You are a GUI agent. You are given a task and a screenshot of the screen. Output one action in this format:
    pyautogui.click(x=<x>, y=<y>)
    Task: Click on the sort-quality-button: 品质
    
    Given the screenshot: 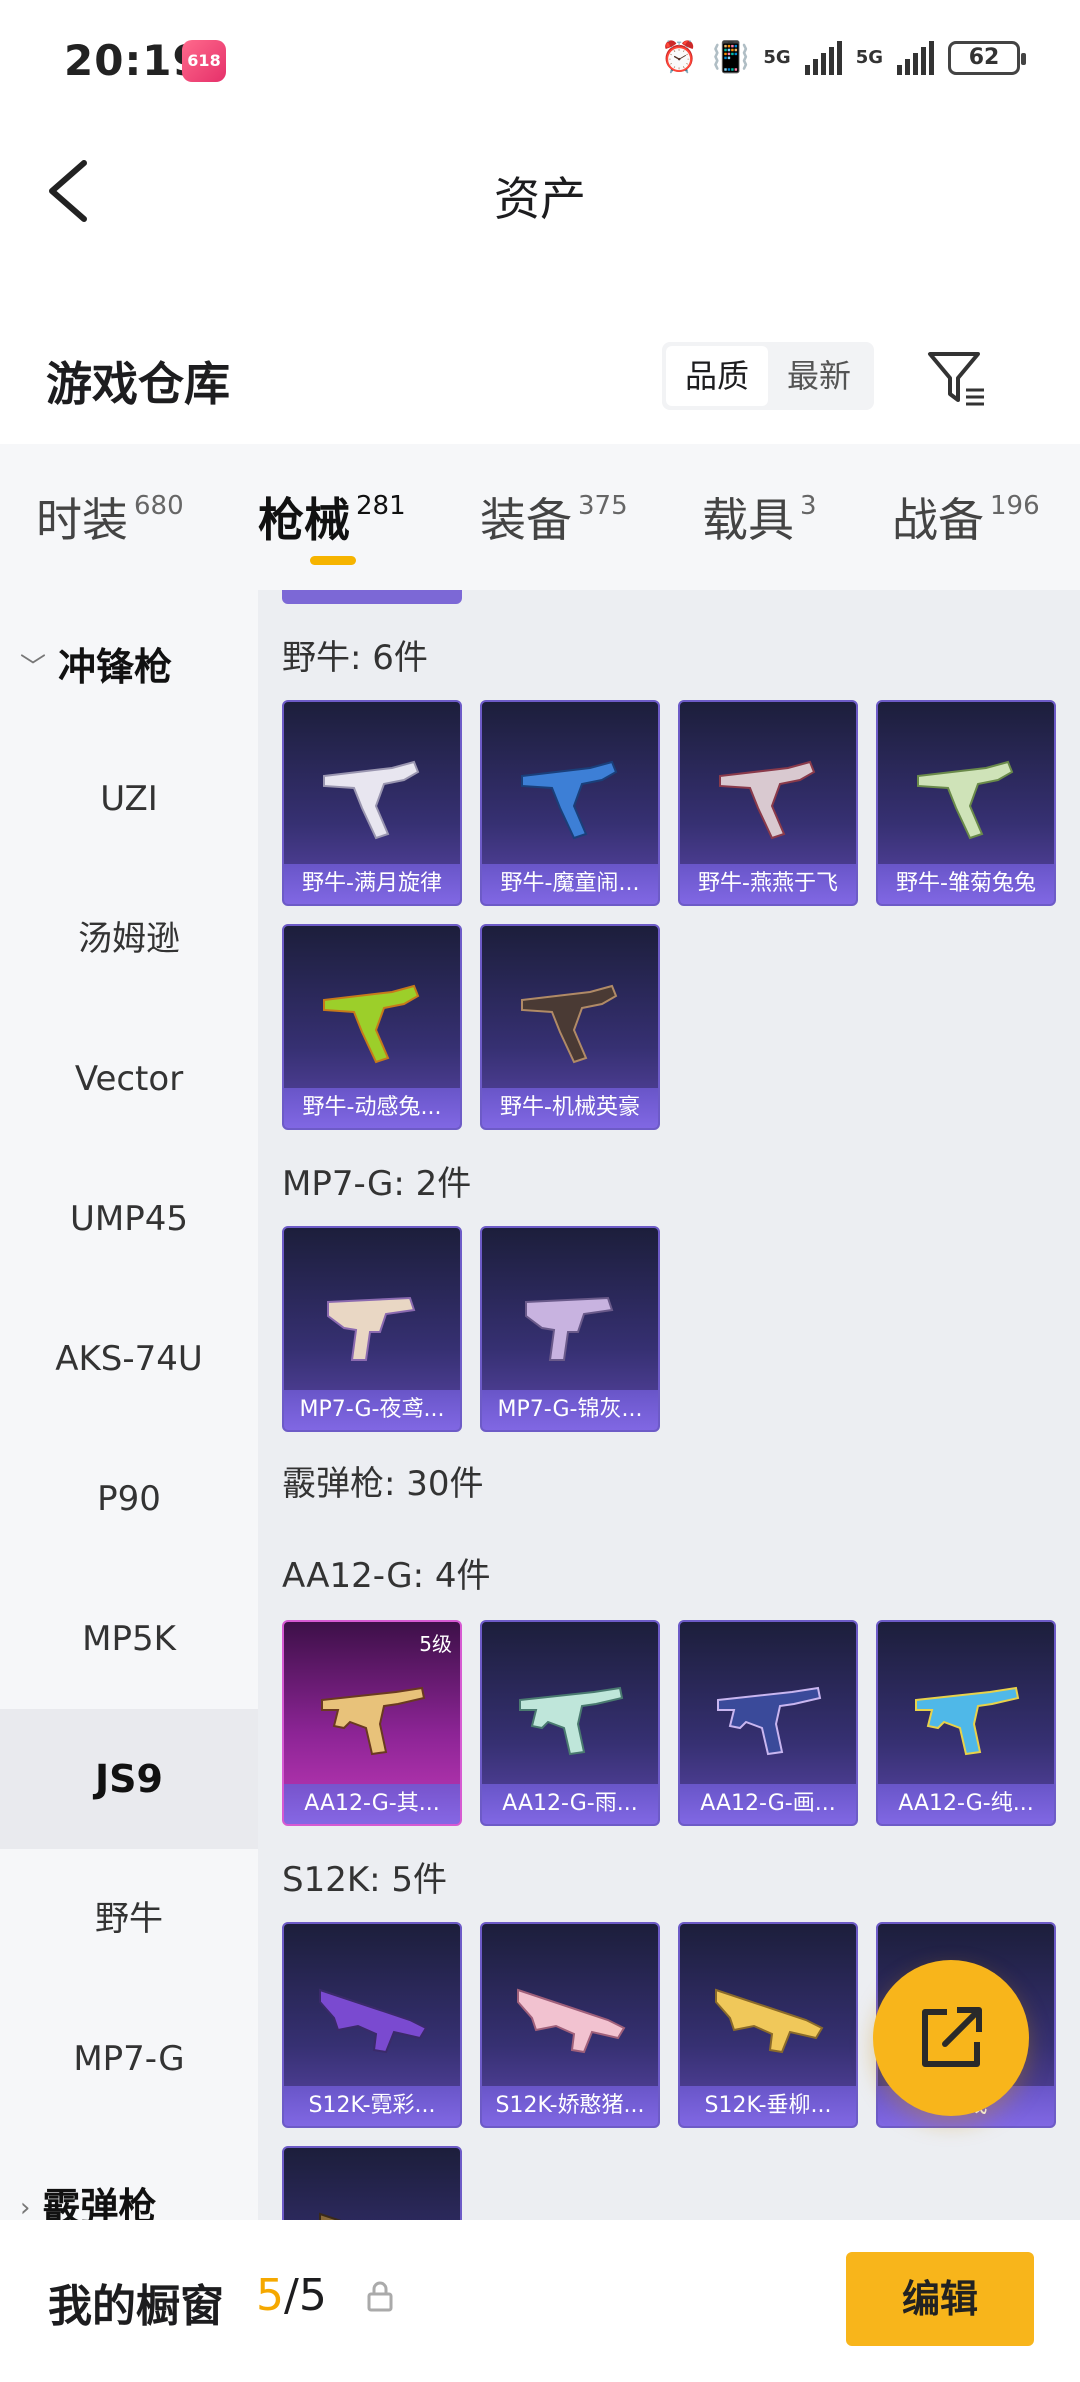 What is the action you would take?
    pyautogui.click(x=717, y=376)
    